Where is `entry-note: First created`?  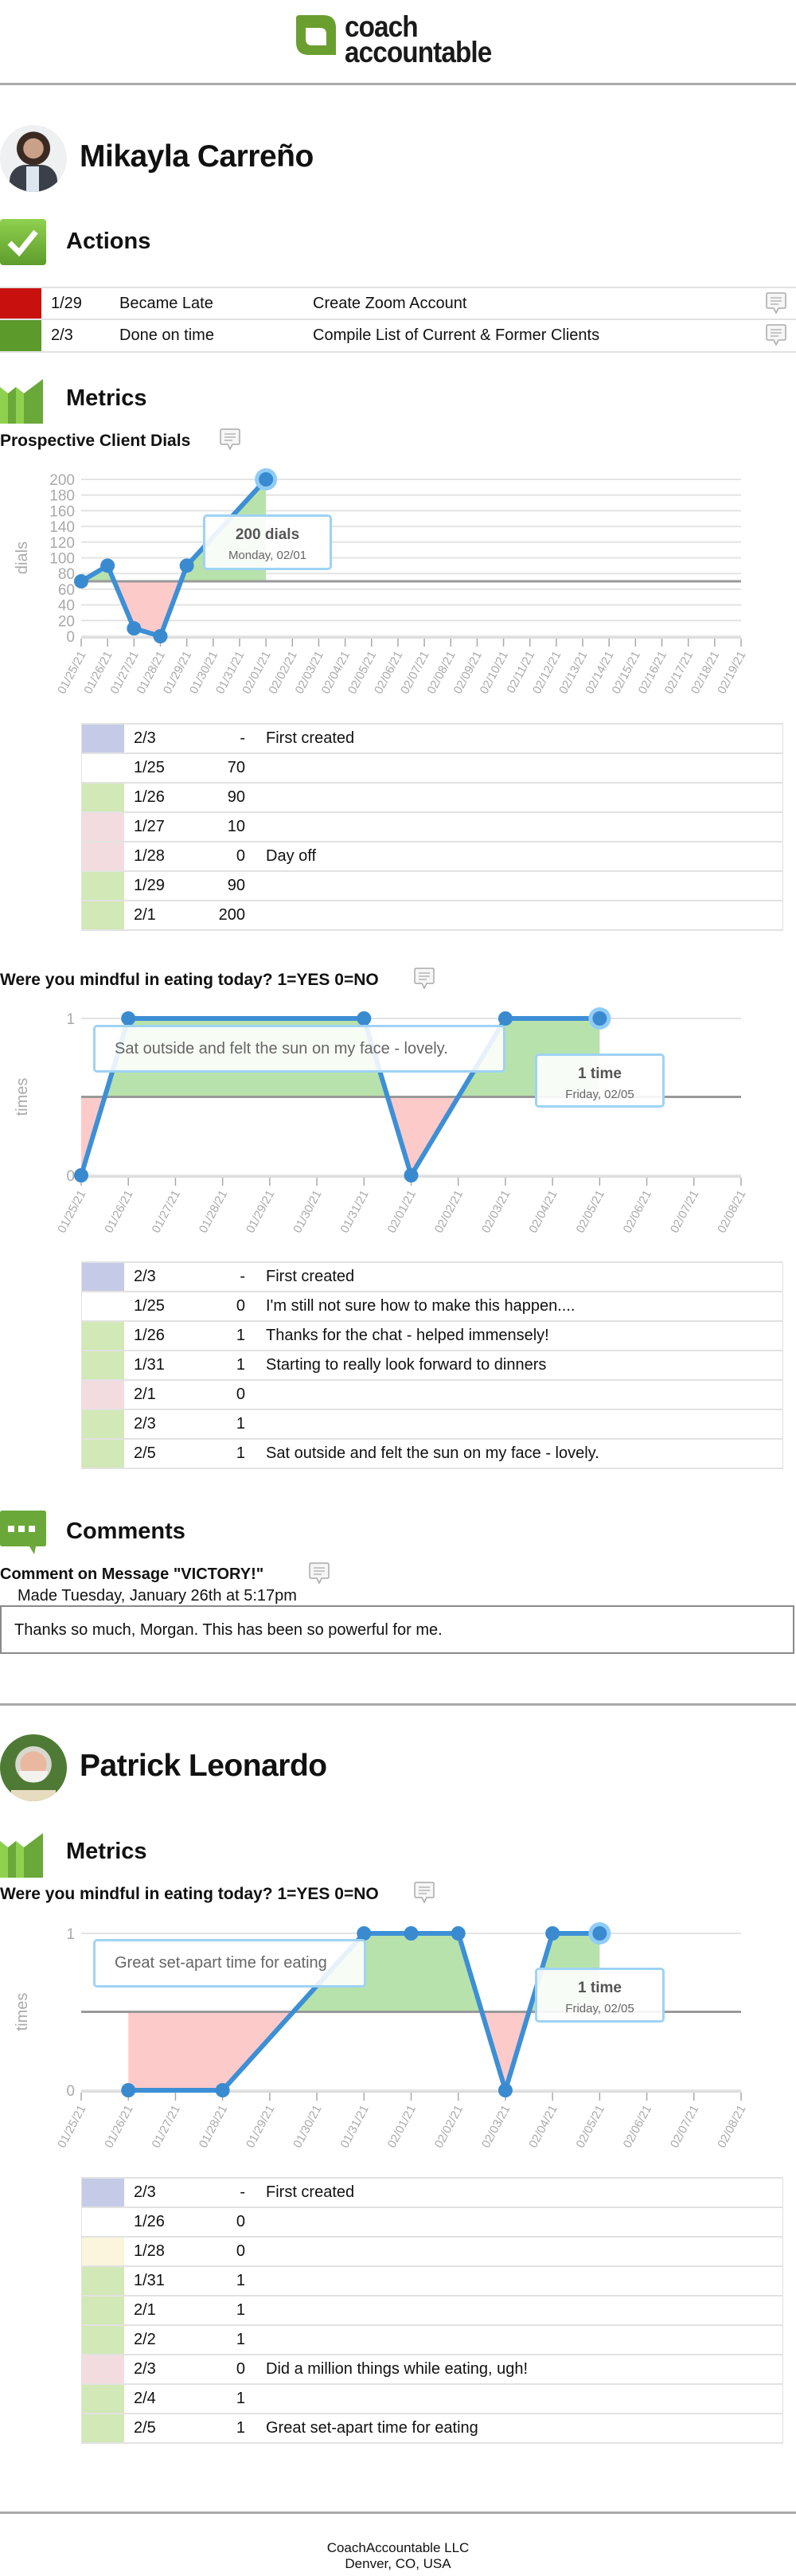
entry-note: First created is located at coordinates (519, 1276).